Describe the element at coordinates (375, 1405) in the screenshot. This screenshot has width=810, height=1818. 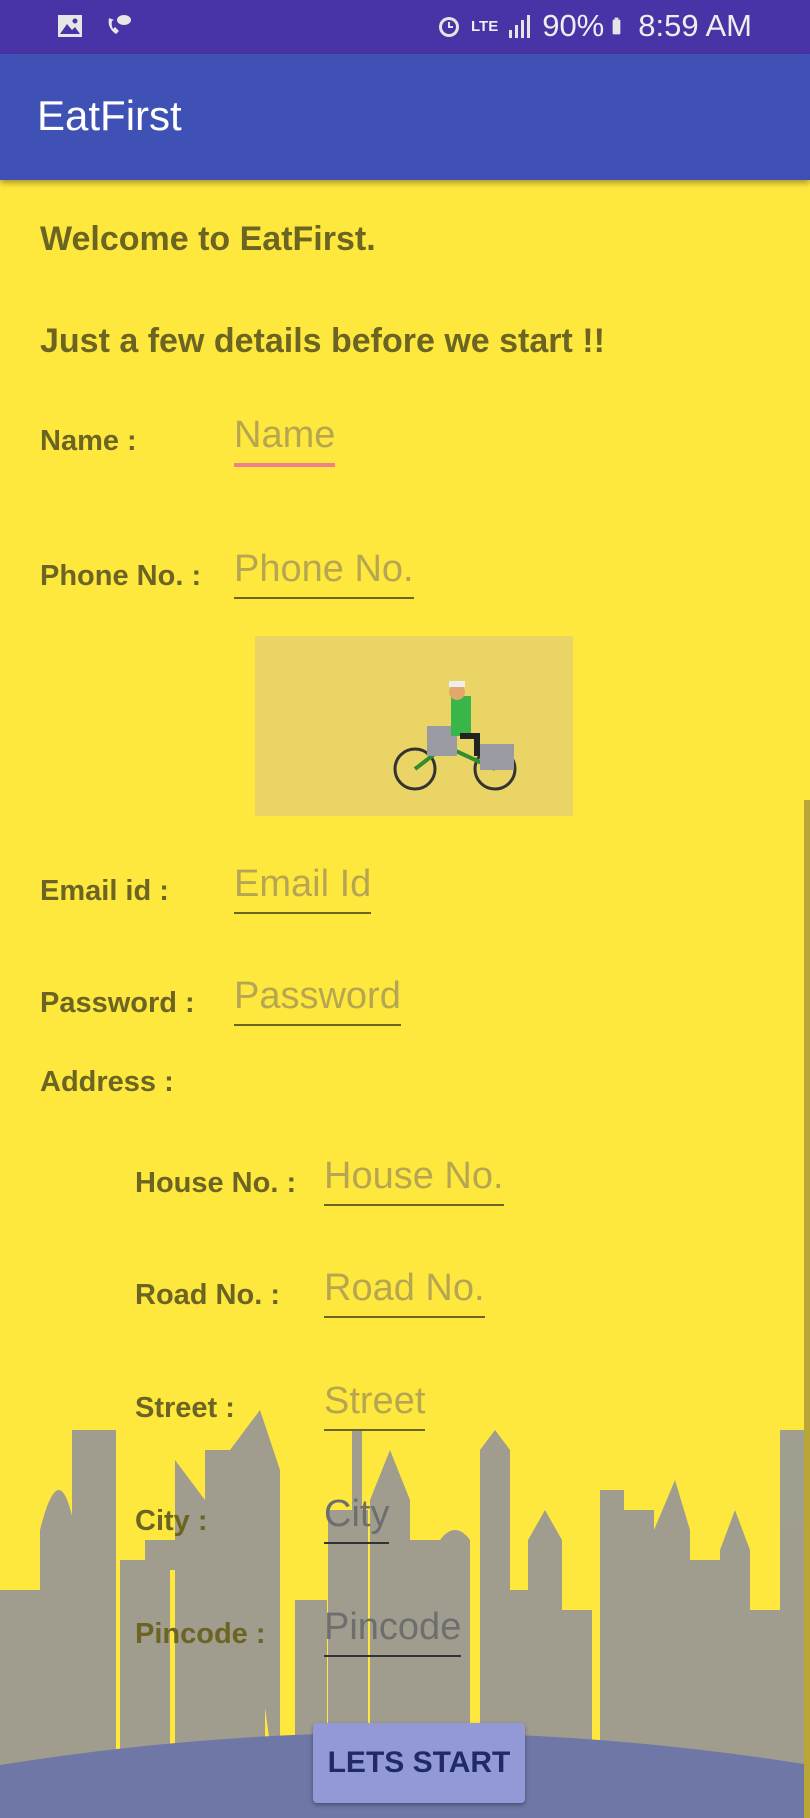
I see `street-input: Street` at that location.